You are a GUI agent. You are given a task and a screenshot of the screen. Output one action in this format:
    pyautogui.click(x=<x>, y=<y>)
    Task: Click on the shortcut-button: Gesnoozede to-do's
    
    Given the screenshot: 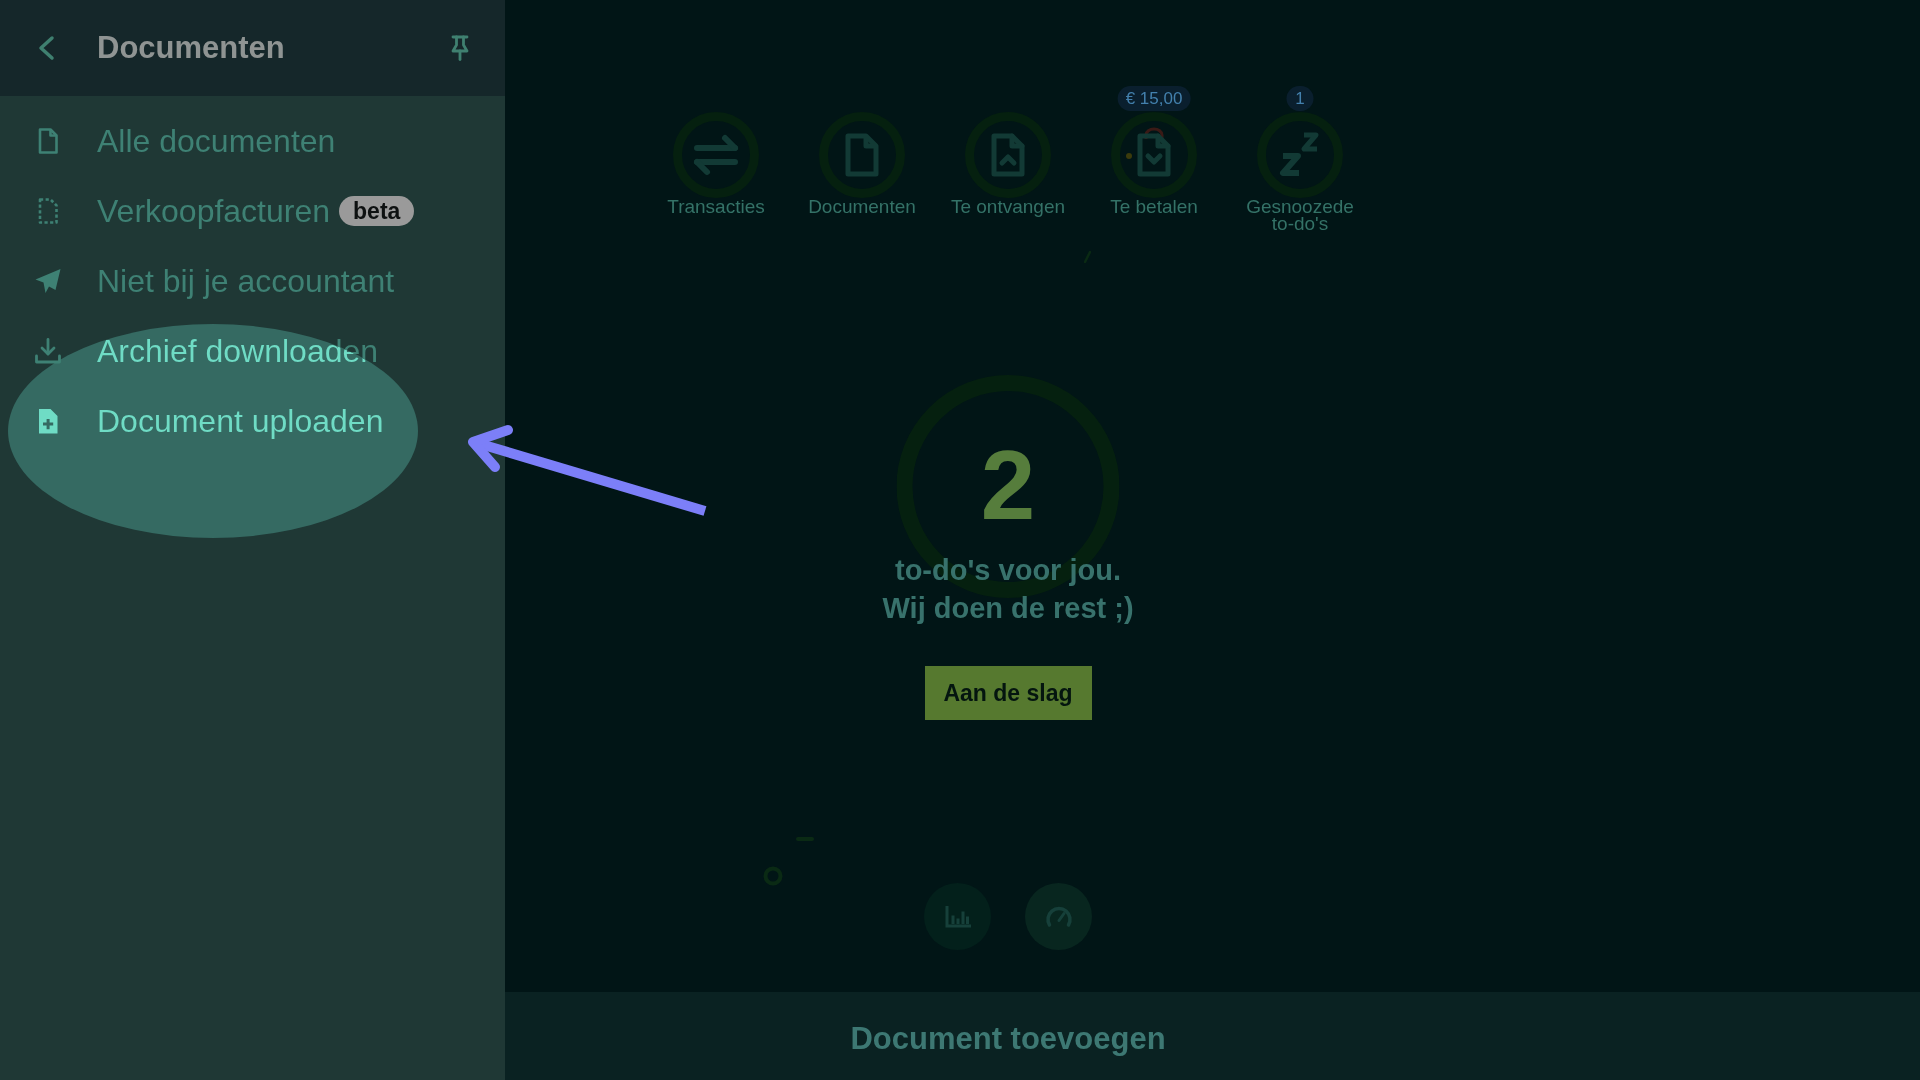 What is the action you would take?
    pyautogui.click(x=1300, y=172)
    